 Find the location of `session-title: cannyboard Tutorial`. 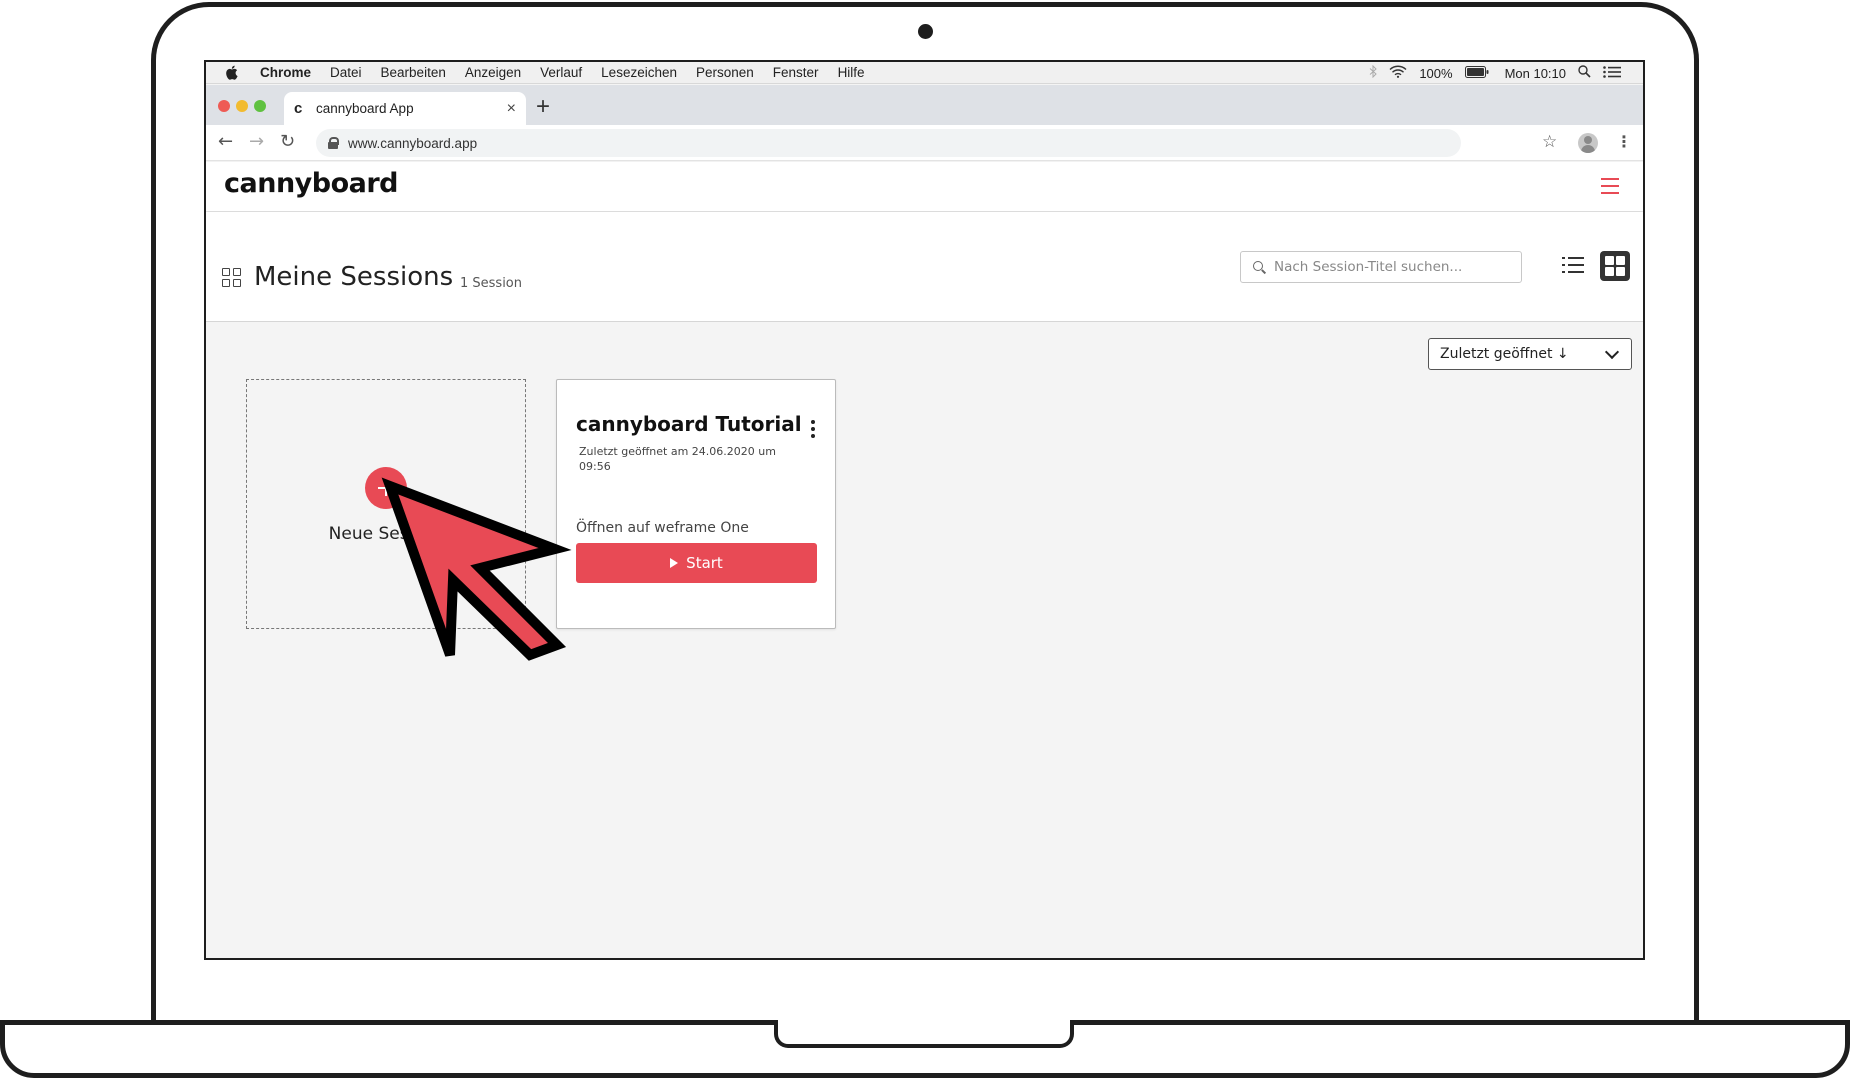

session-title: cannyboard Tutorial is located at coordinates (689, 424).